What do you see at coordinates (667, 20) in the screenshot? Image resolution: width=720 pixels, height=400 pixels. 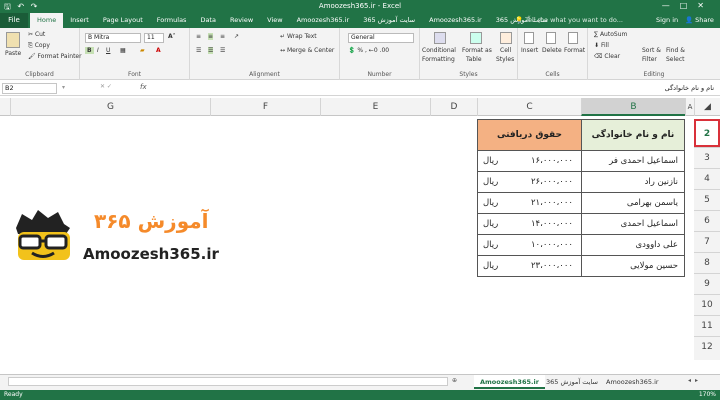 I see `sign-in-link: Sign in` at bounding box center [667, 20].